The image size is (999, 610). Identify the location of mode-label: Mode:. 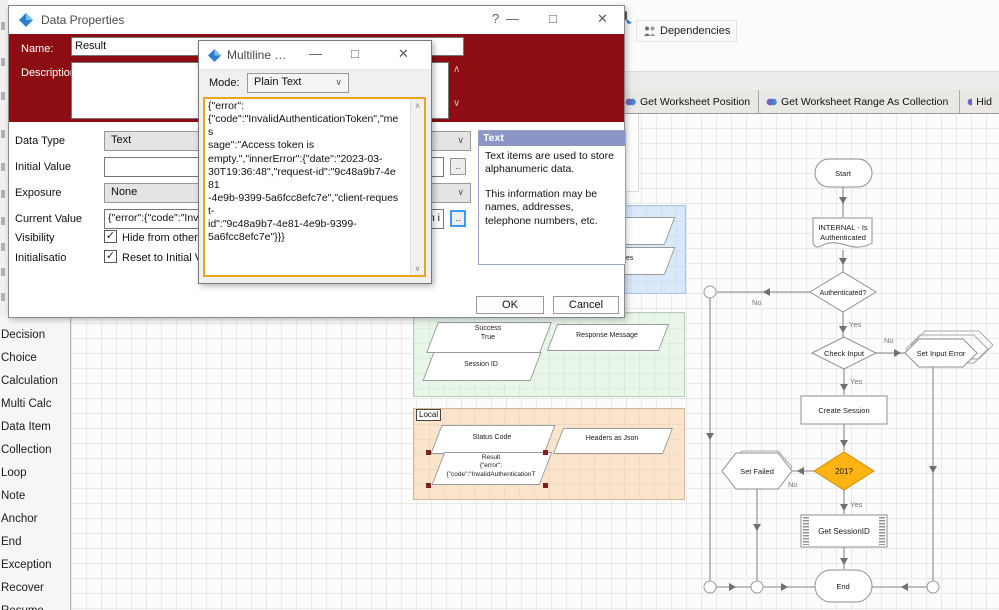
(224, 83).